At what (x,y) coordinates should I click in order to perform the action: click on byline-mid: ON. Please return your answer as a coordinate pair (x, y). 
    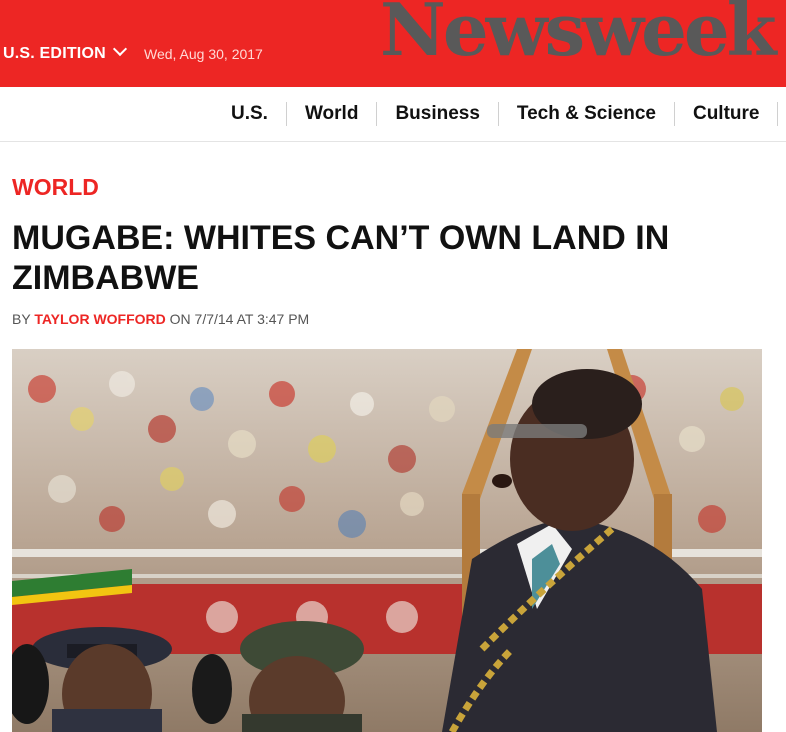
    Looking at the image, I should click on (180, 319).